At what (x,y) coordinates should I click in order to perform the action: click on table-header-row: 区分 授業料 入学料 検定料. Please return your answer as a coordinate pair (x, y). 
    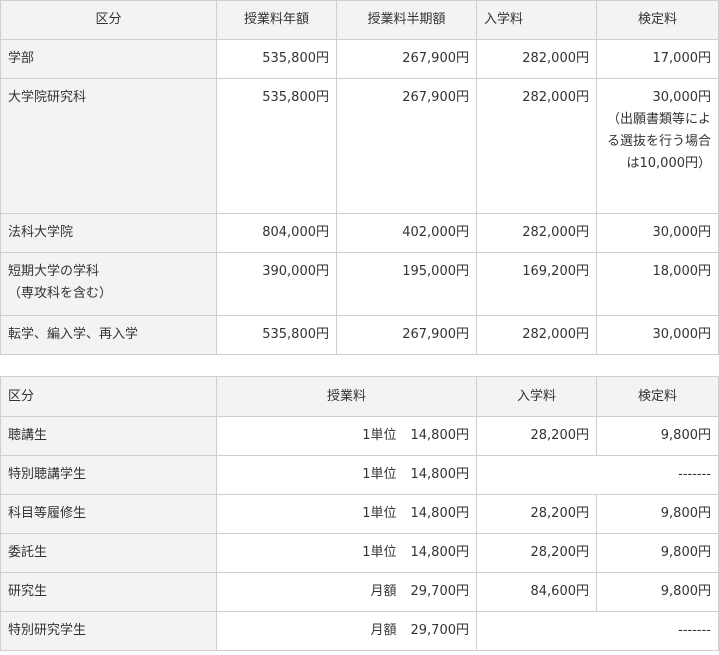
    Looking at the image, I should click on (359, 396).